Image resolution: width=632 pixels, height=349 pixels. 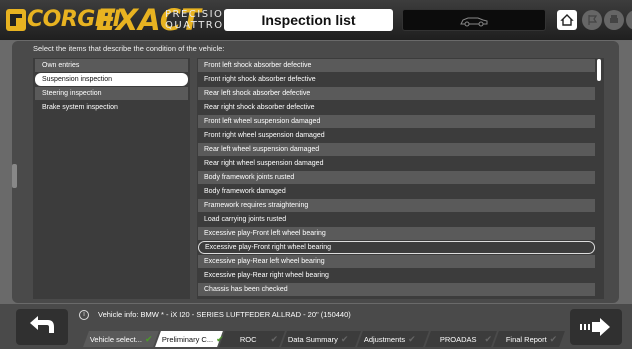 What do you see at coordinates (599, 70) in the screenshot?
I see `list-scrollbar` at bounding box center [599, 70].